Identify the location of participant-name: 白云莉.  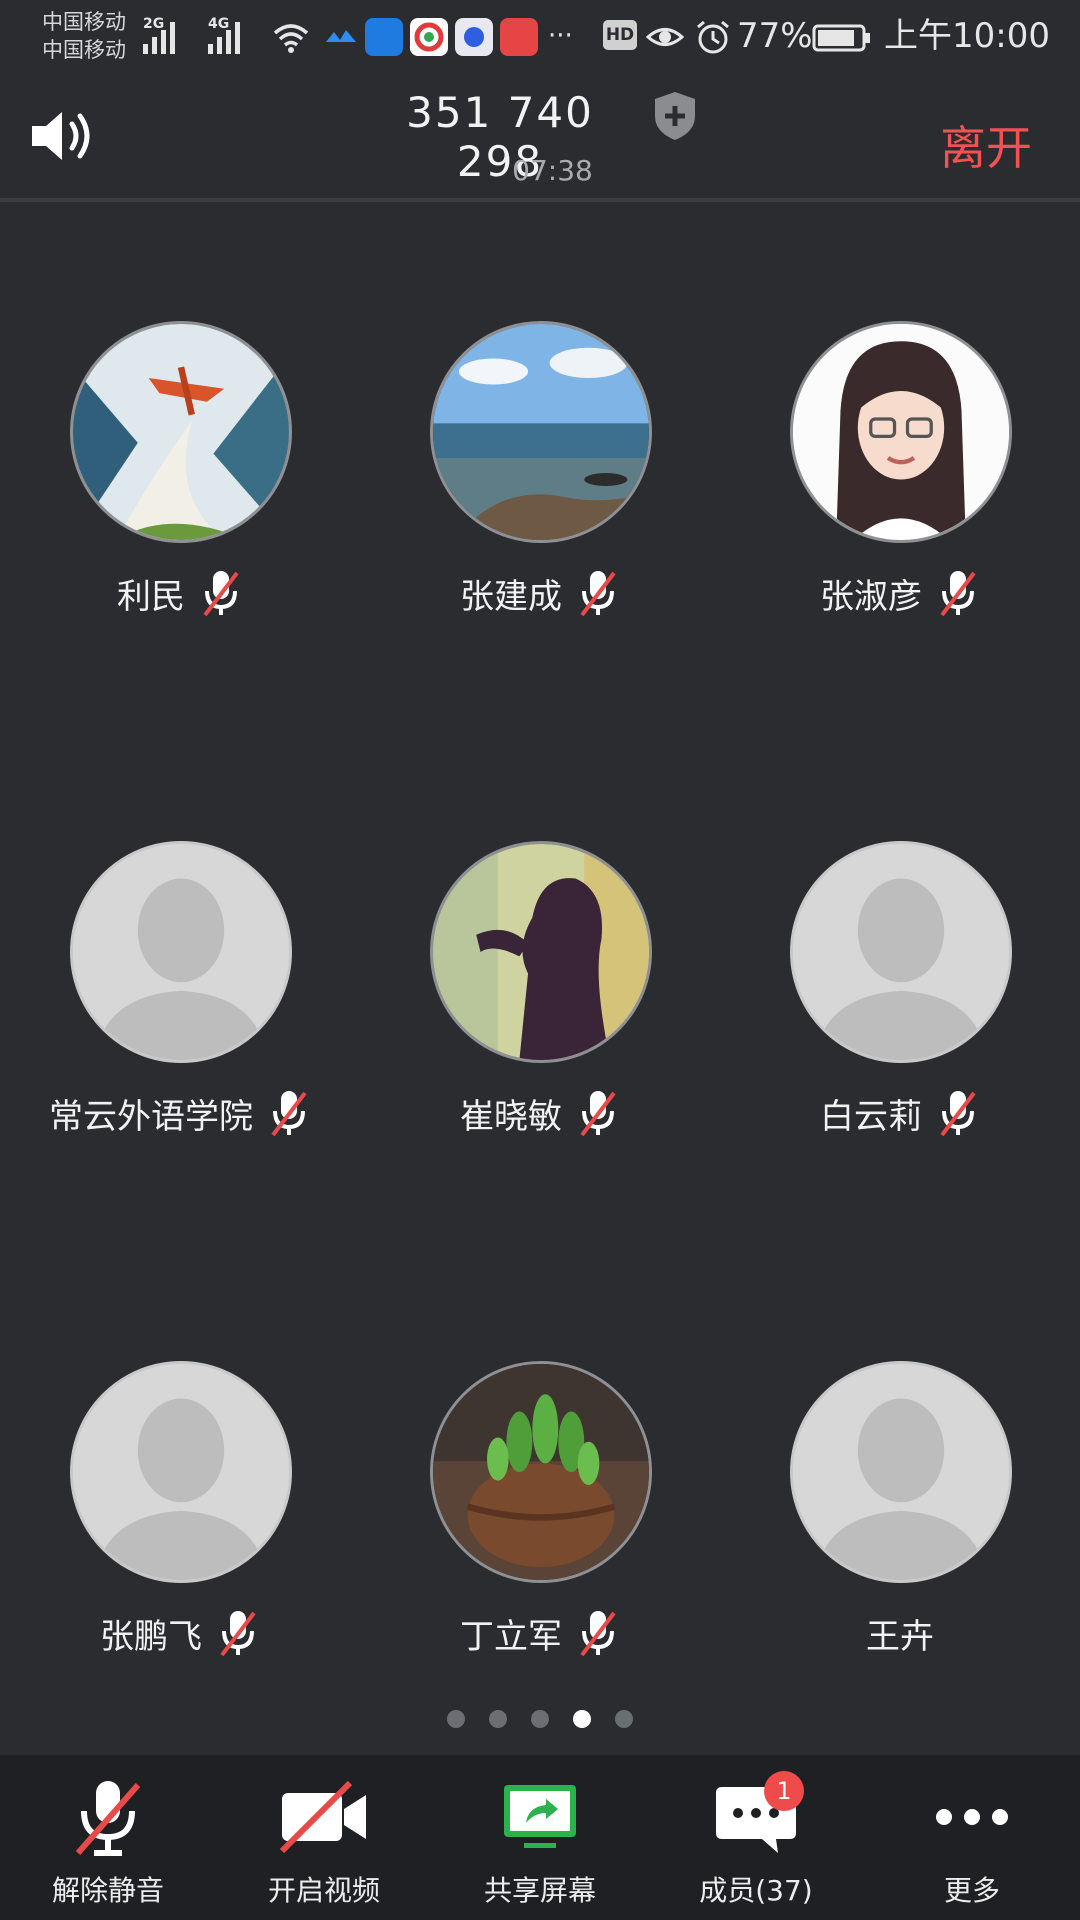
(871, 1116).